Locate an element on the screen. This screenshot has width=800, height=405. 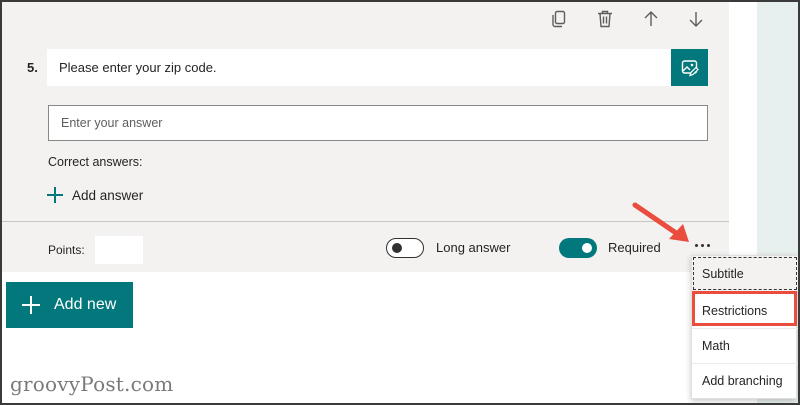
more-options-menu: Subtitle Restrictions Math Add branching is located at coordinates (744, 327).